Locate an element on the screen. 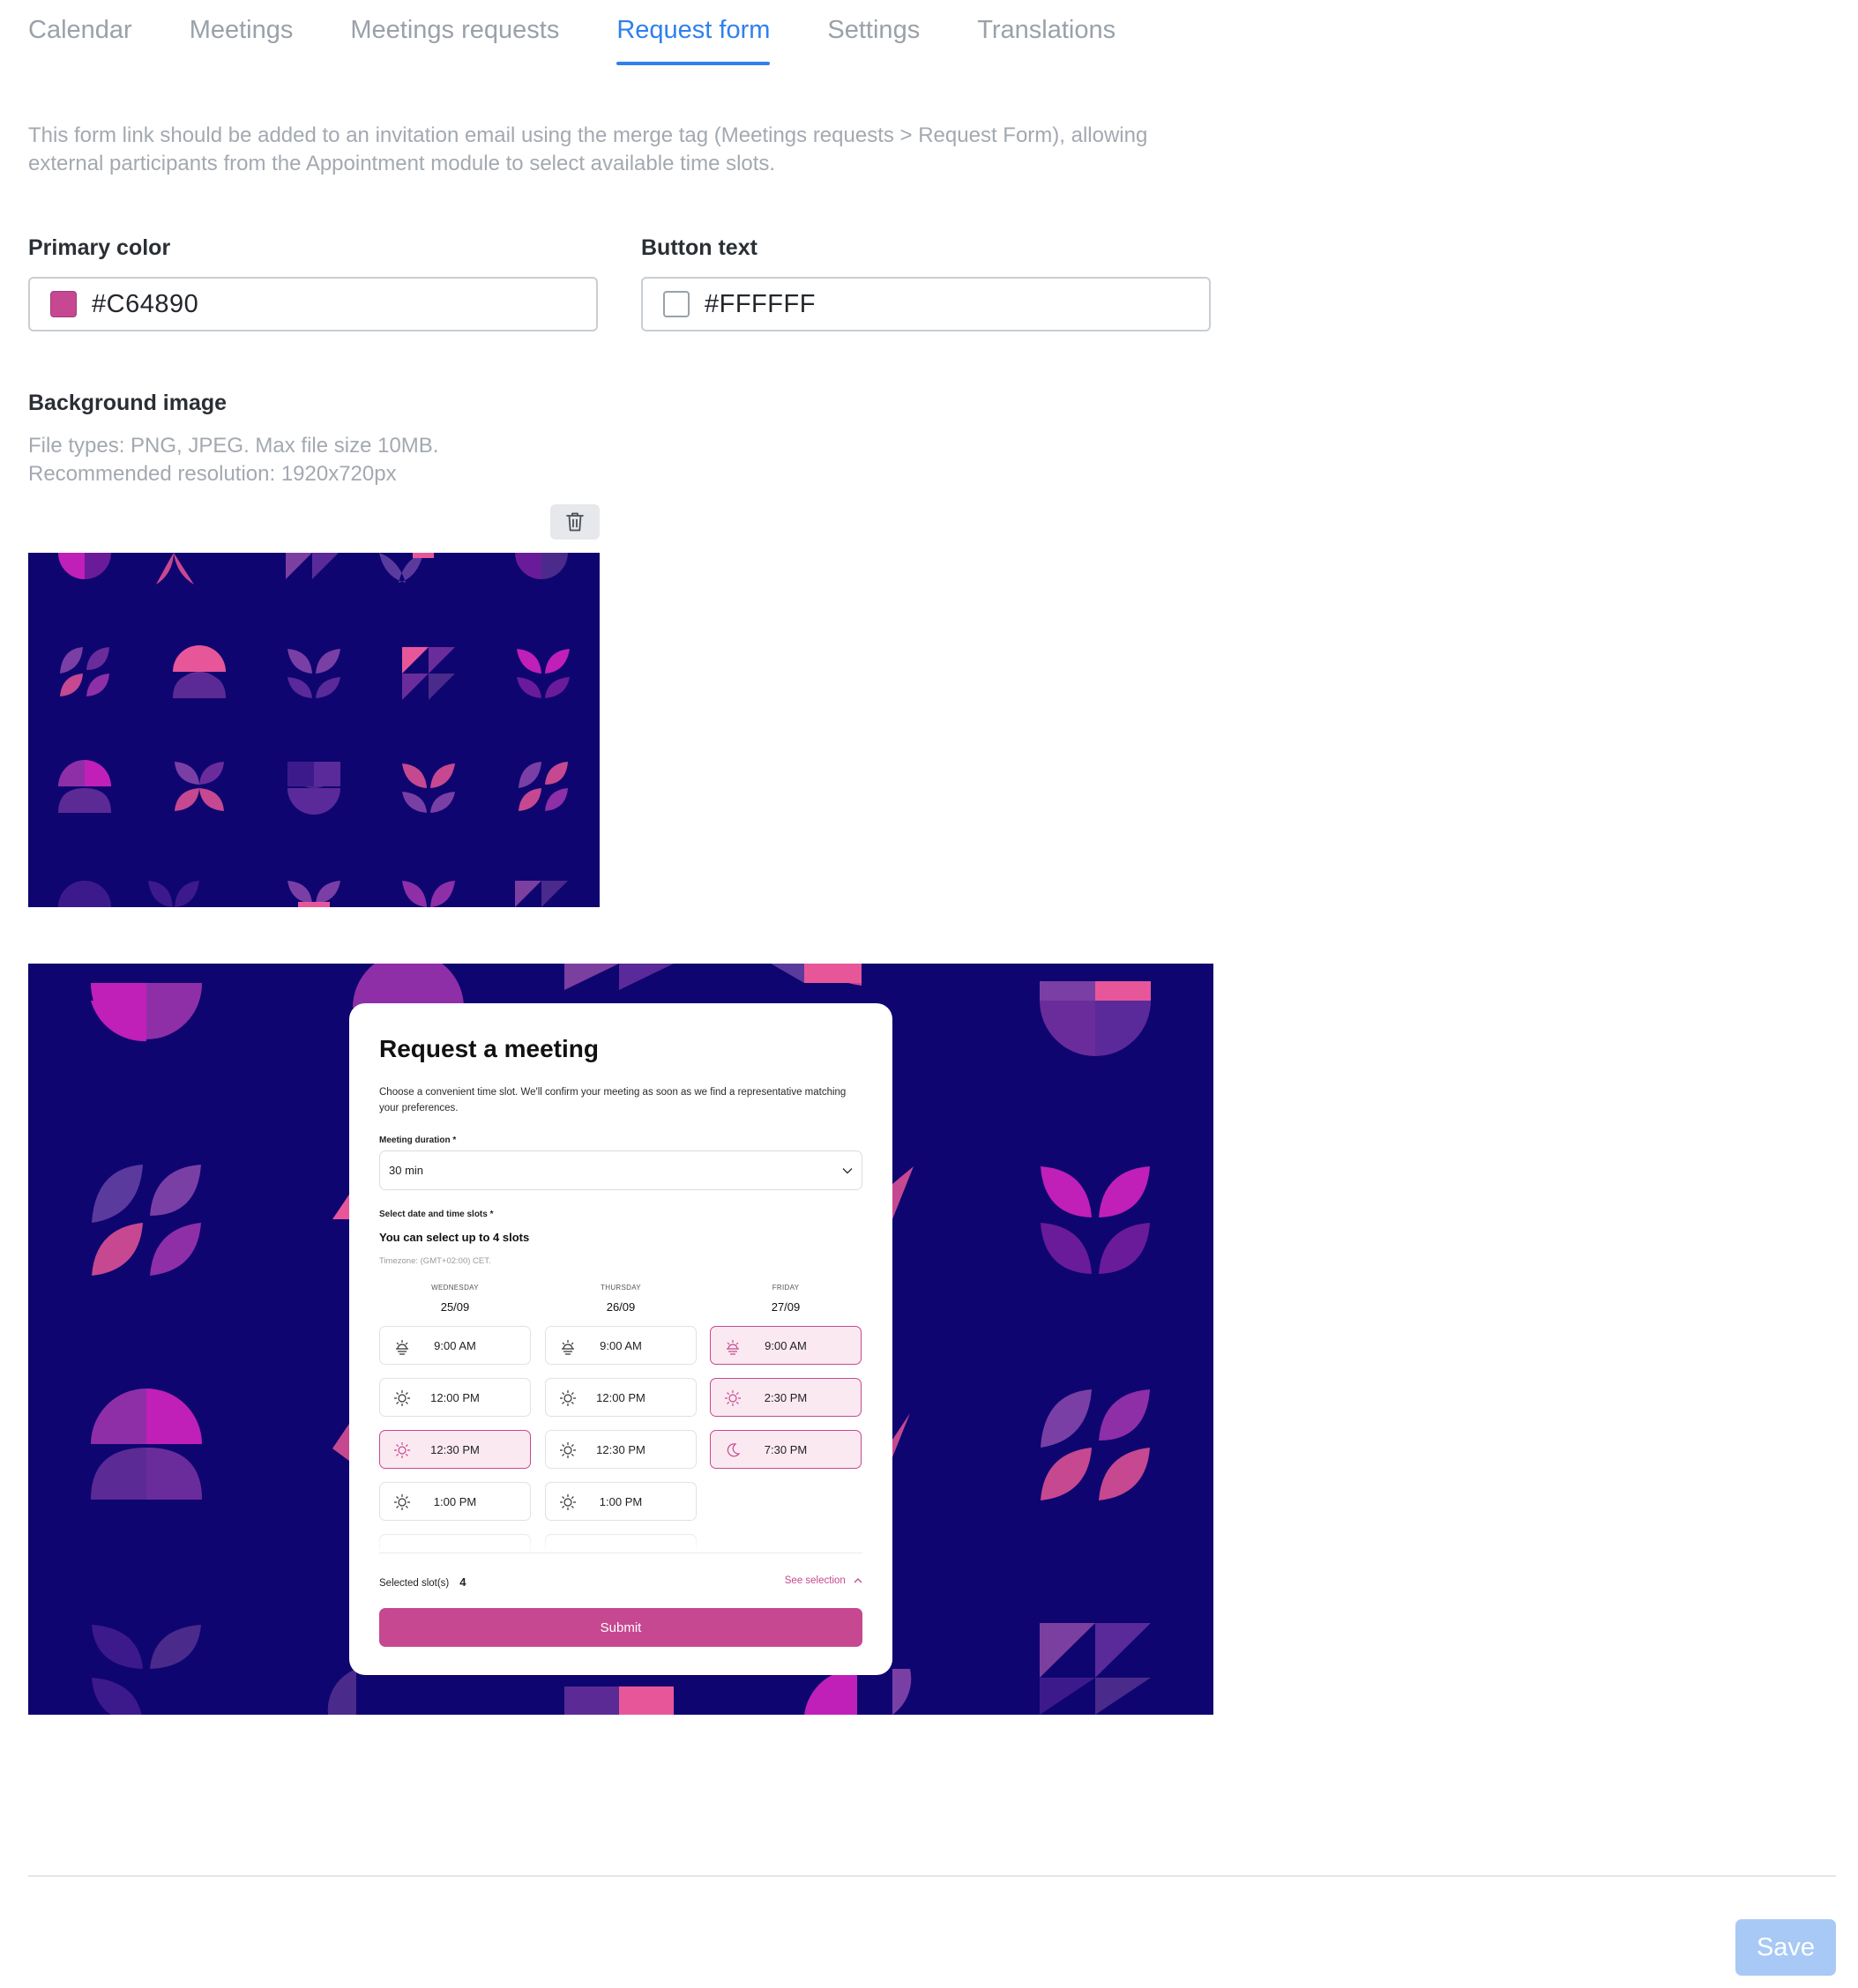 Image resolution: width=1858 pixels, height=1988 pixels. tab-request-form: Request form is located at coordinates (693, 32).